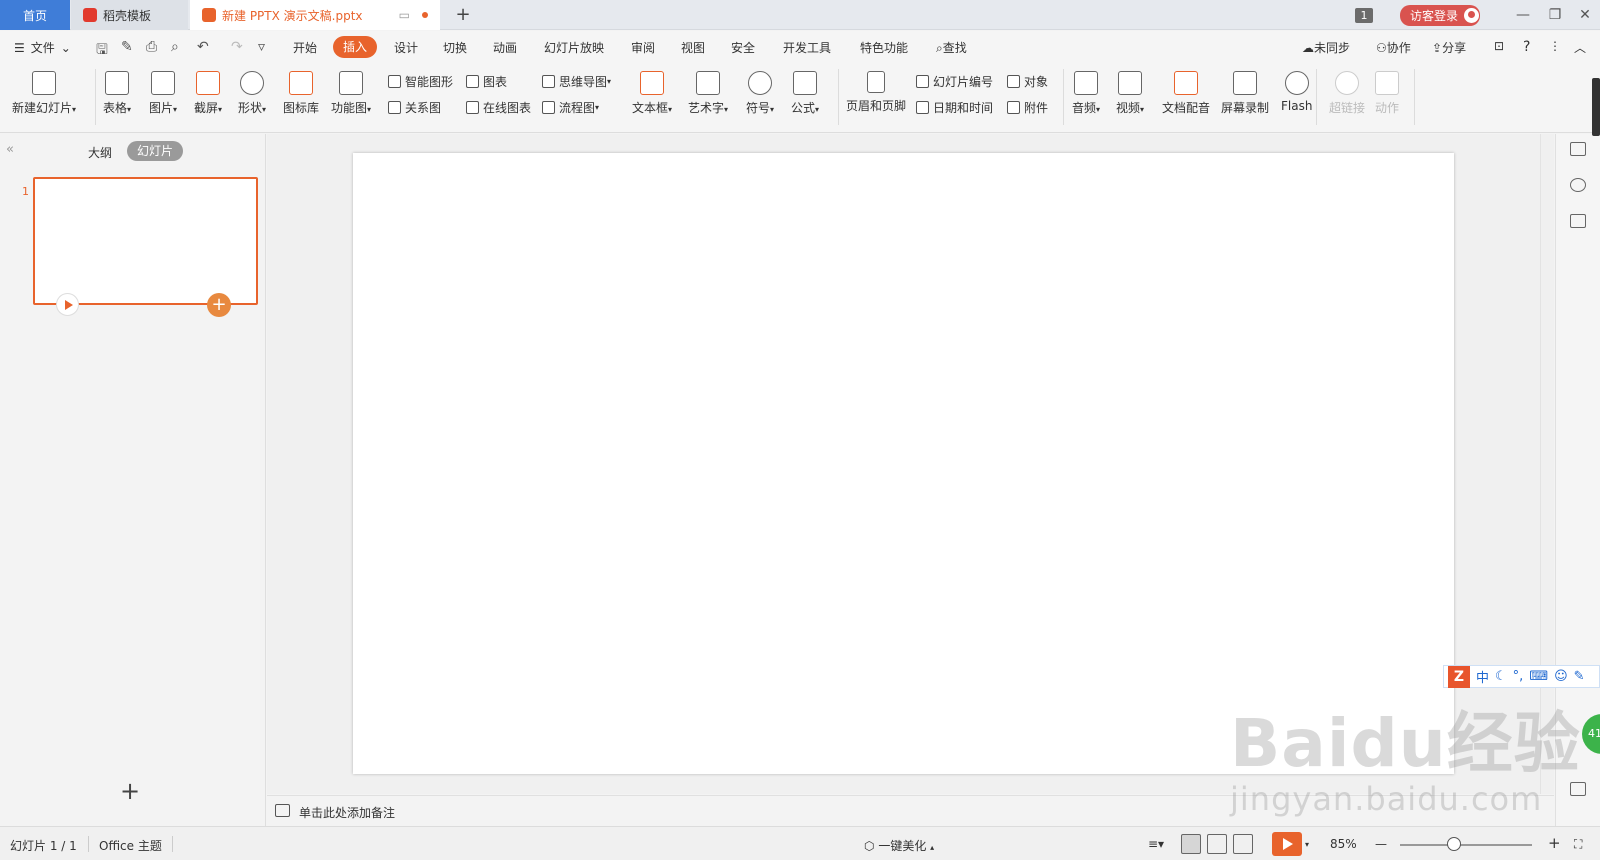 This screenshot has height=860, width=1600. Describe the element at coordinates (1578, 221) in the screenshot. I see `copy-icon` at that location.